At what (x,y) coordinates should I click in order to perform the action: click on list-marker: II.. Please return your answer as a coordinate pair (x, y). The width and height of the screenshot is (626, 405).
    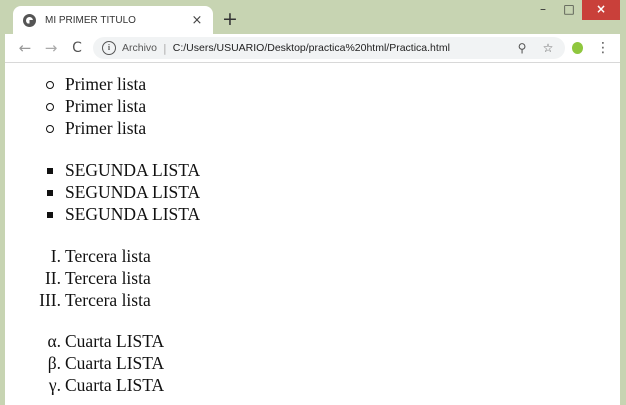
    Looking at the image, I should click on (52, 278).